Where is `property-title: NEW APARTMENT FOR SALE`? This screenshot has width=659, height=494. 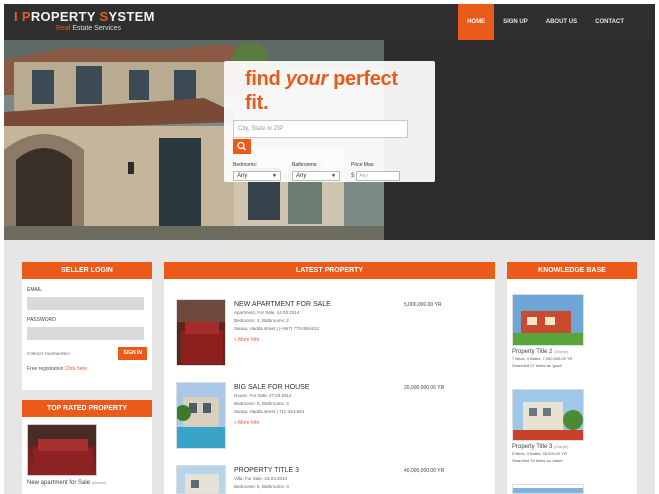 property-title: NEW APARTMENT FOR SALE is located at coordinates (314, 304).